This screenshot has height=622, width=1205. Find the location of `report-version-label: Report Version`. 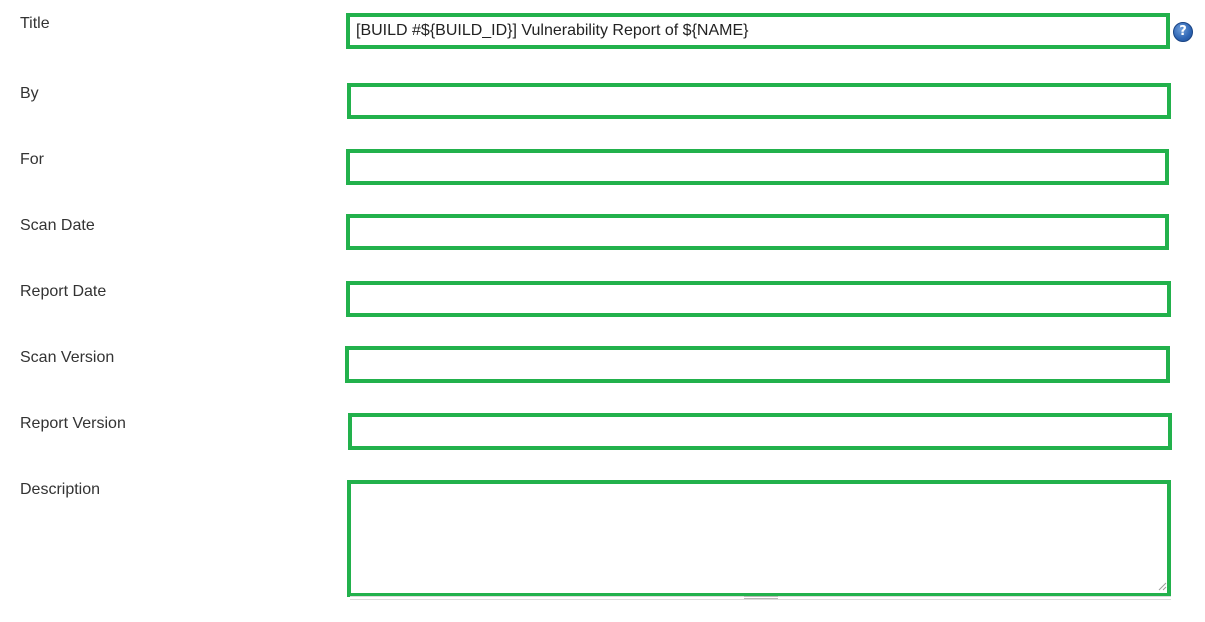

report-version-label: Report Version is located at coordinates (73, 423).